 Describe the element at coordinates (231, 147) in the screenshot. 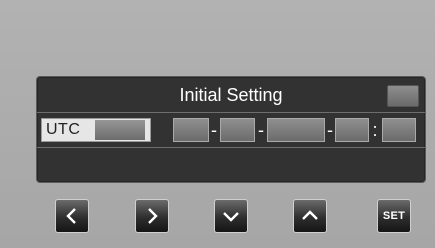

I see `row-divider-bottom` at that location.